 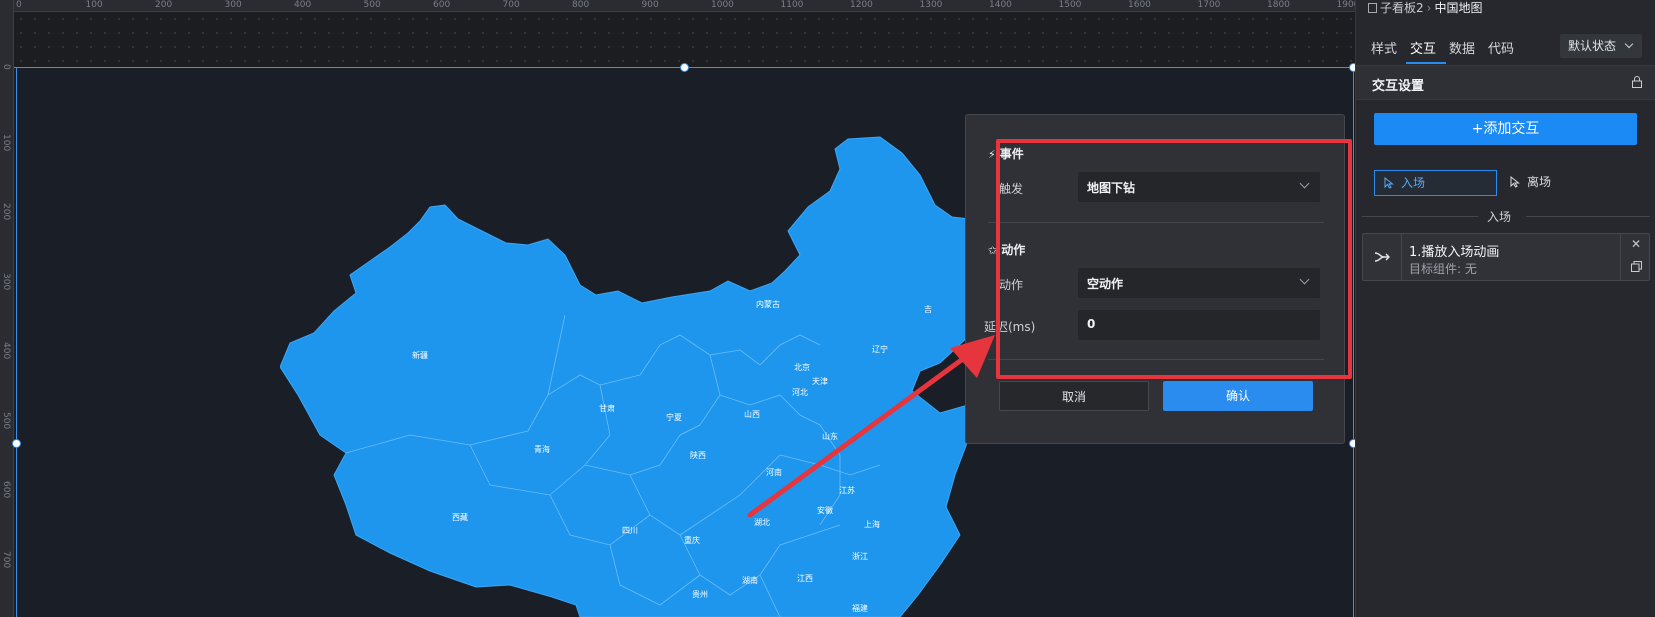 I want to click on section-title: 交互设置, so click(x=1398, y=86).